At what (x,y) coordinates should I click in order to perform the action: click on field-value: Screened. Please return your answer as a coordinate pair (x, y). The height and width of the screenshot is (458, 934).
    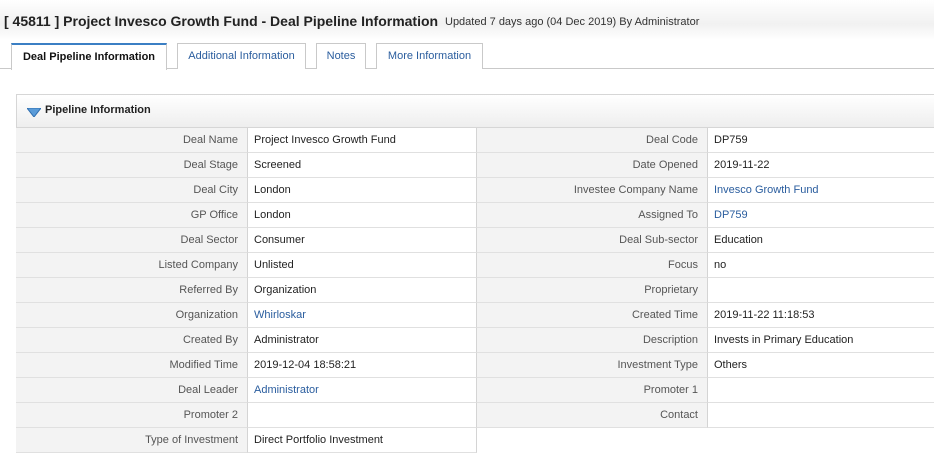
    Looking at the image, I should click on (362, 165).